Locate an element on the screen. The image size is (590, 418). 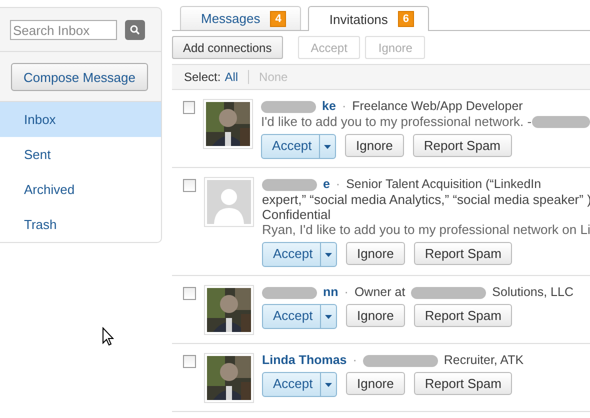
headline-text: Solutions, LLC is located at coordinates (533, 292).